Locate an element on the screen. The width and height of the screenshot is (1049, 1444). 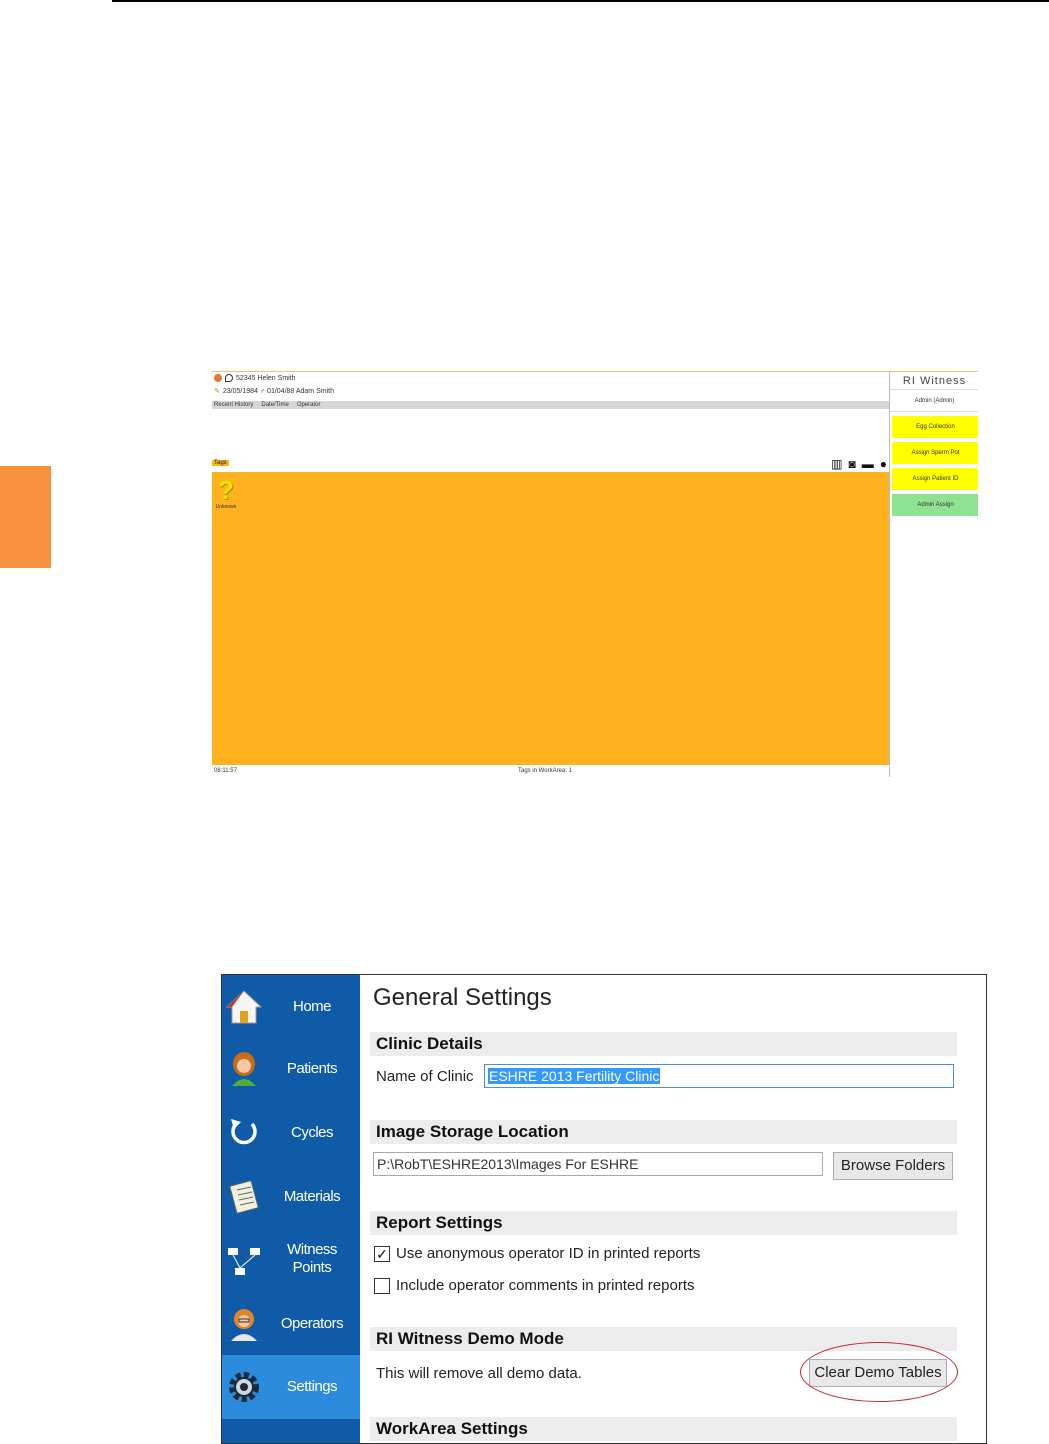
clinic-name-input: ESHRE 2013 Fertility Clinic is located at coordinates (719, 1076).